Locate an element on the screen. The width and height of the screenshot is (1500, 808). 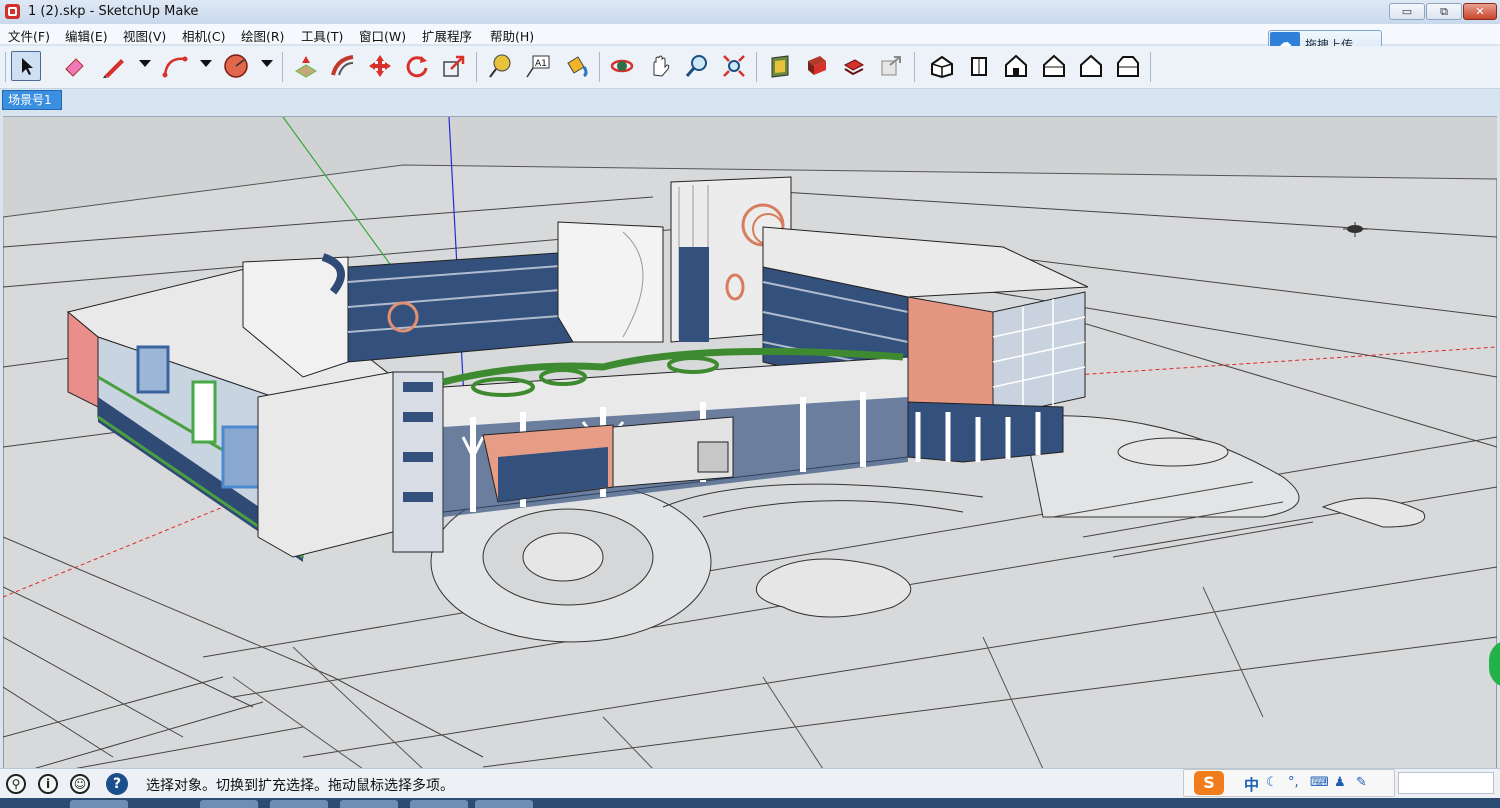
menu-file: 文件(F) is located at coordinates (29, 35).